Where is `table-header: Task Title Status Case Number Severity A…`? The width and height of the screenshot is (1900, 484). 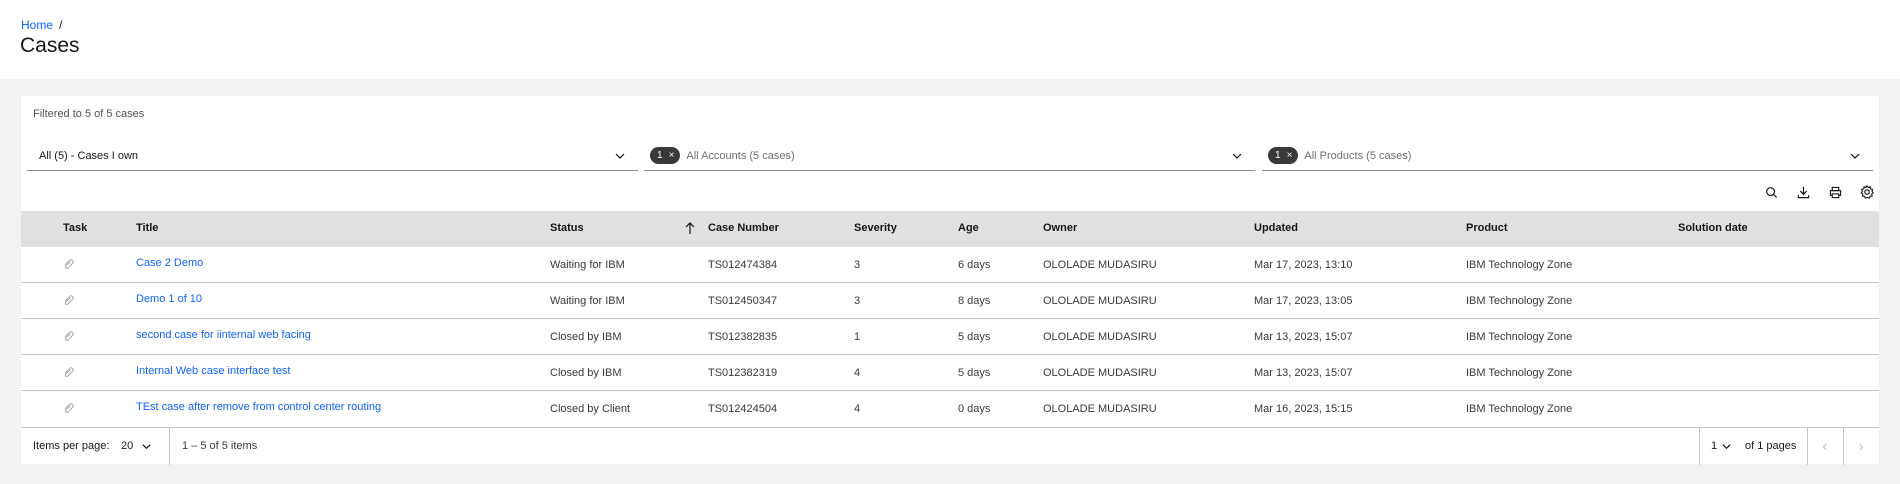 table-header: Task Title Status Case Number Severity A… is located at coordinates (950, 229).